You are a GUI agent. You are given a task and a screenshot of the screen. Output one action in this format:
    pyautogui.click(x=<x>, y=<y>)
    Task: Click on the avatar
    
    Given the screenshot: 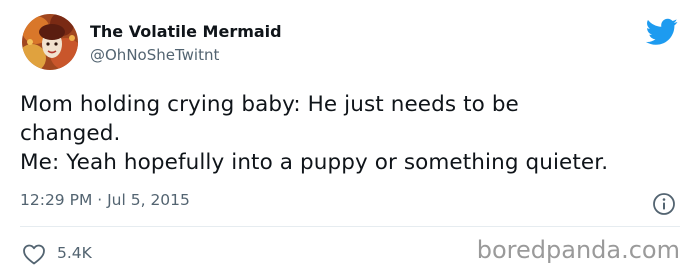 What is the action you would take?
    pyautogui.click(x=50, y=42)
    